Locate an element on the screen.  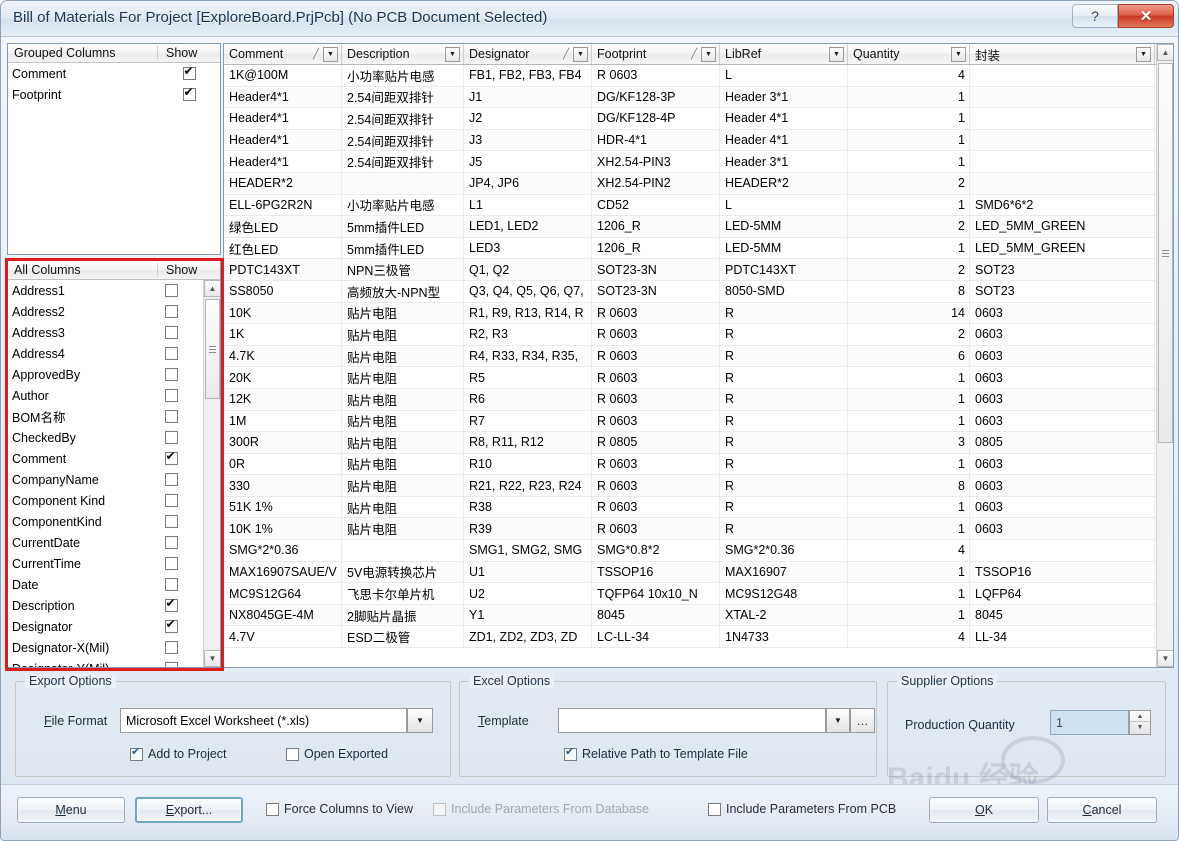
table-column-header: 封装 ▼ is located at coordinates (1062, 54).